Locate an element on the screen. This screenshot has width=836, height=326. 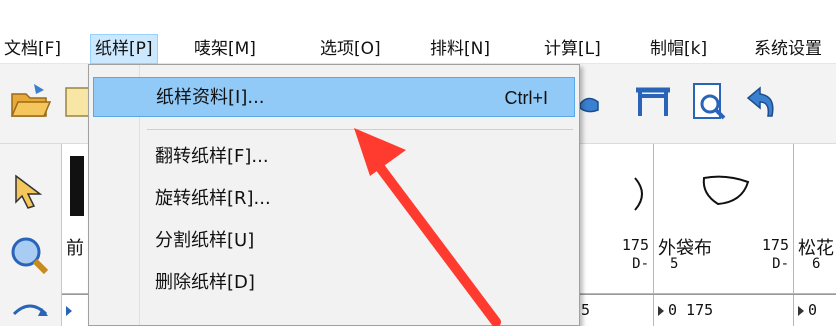
pattern-count-small: 5 is located at coordinates (674, 264).